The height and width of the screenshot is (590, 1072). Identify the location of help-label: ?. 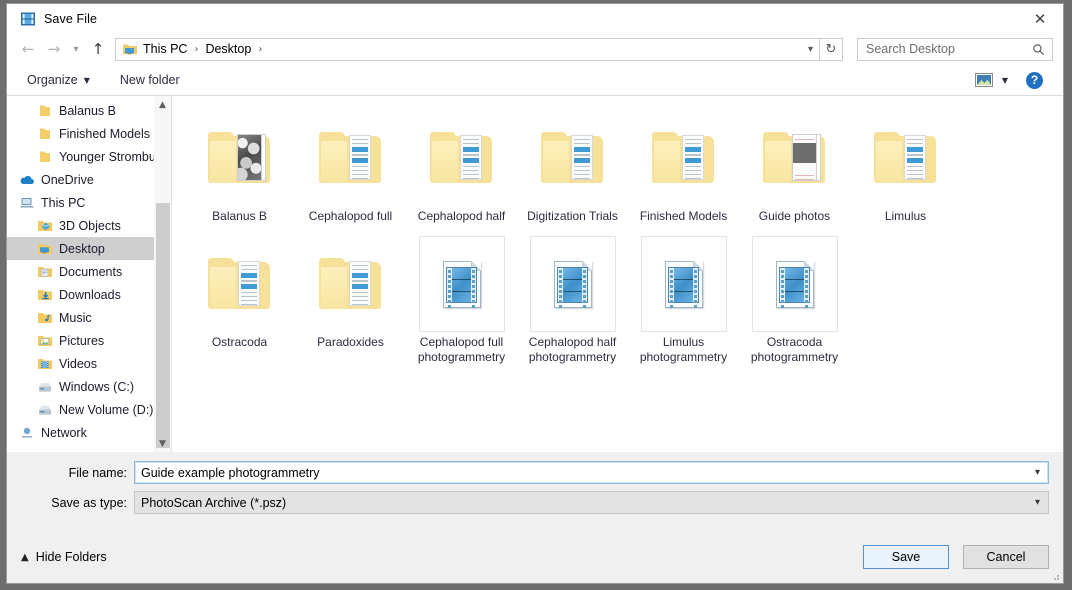
(1034, 80).